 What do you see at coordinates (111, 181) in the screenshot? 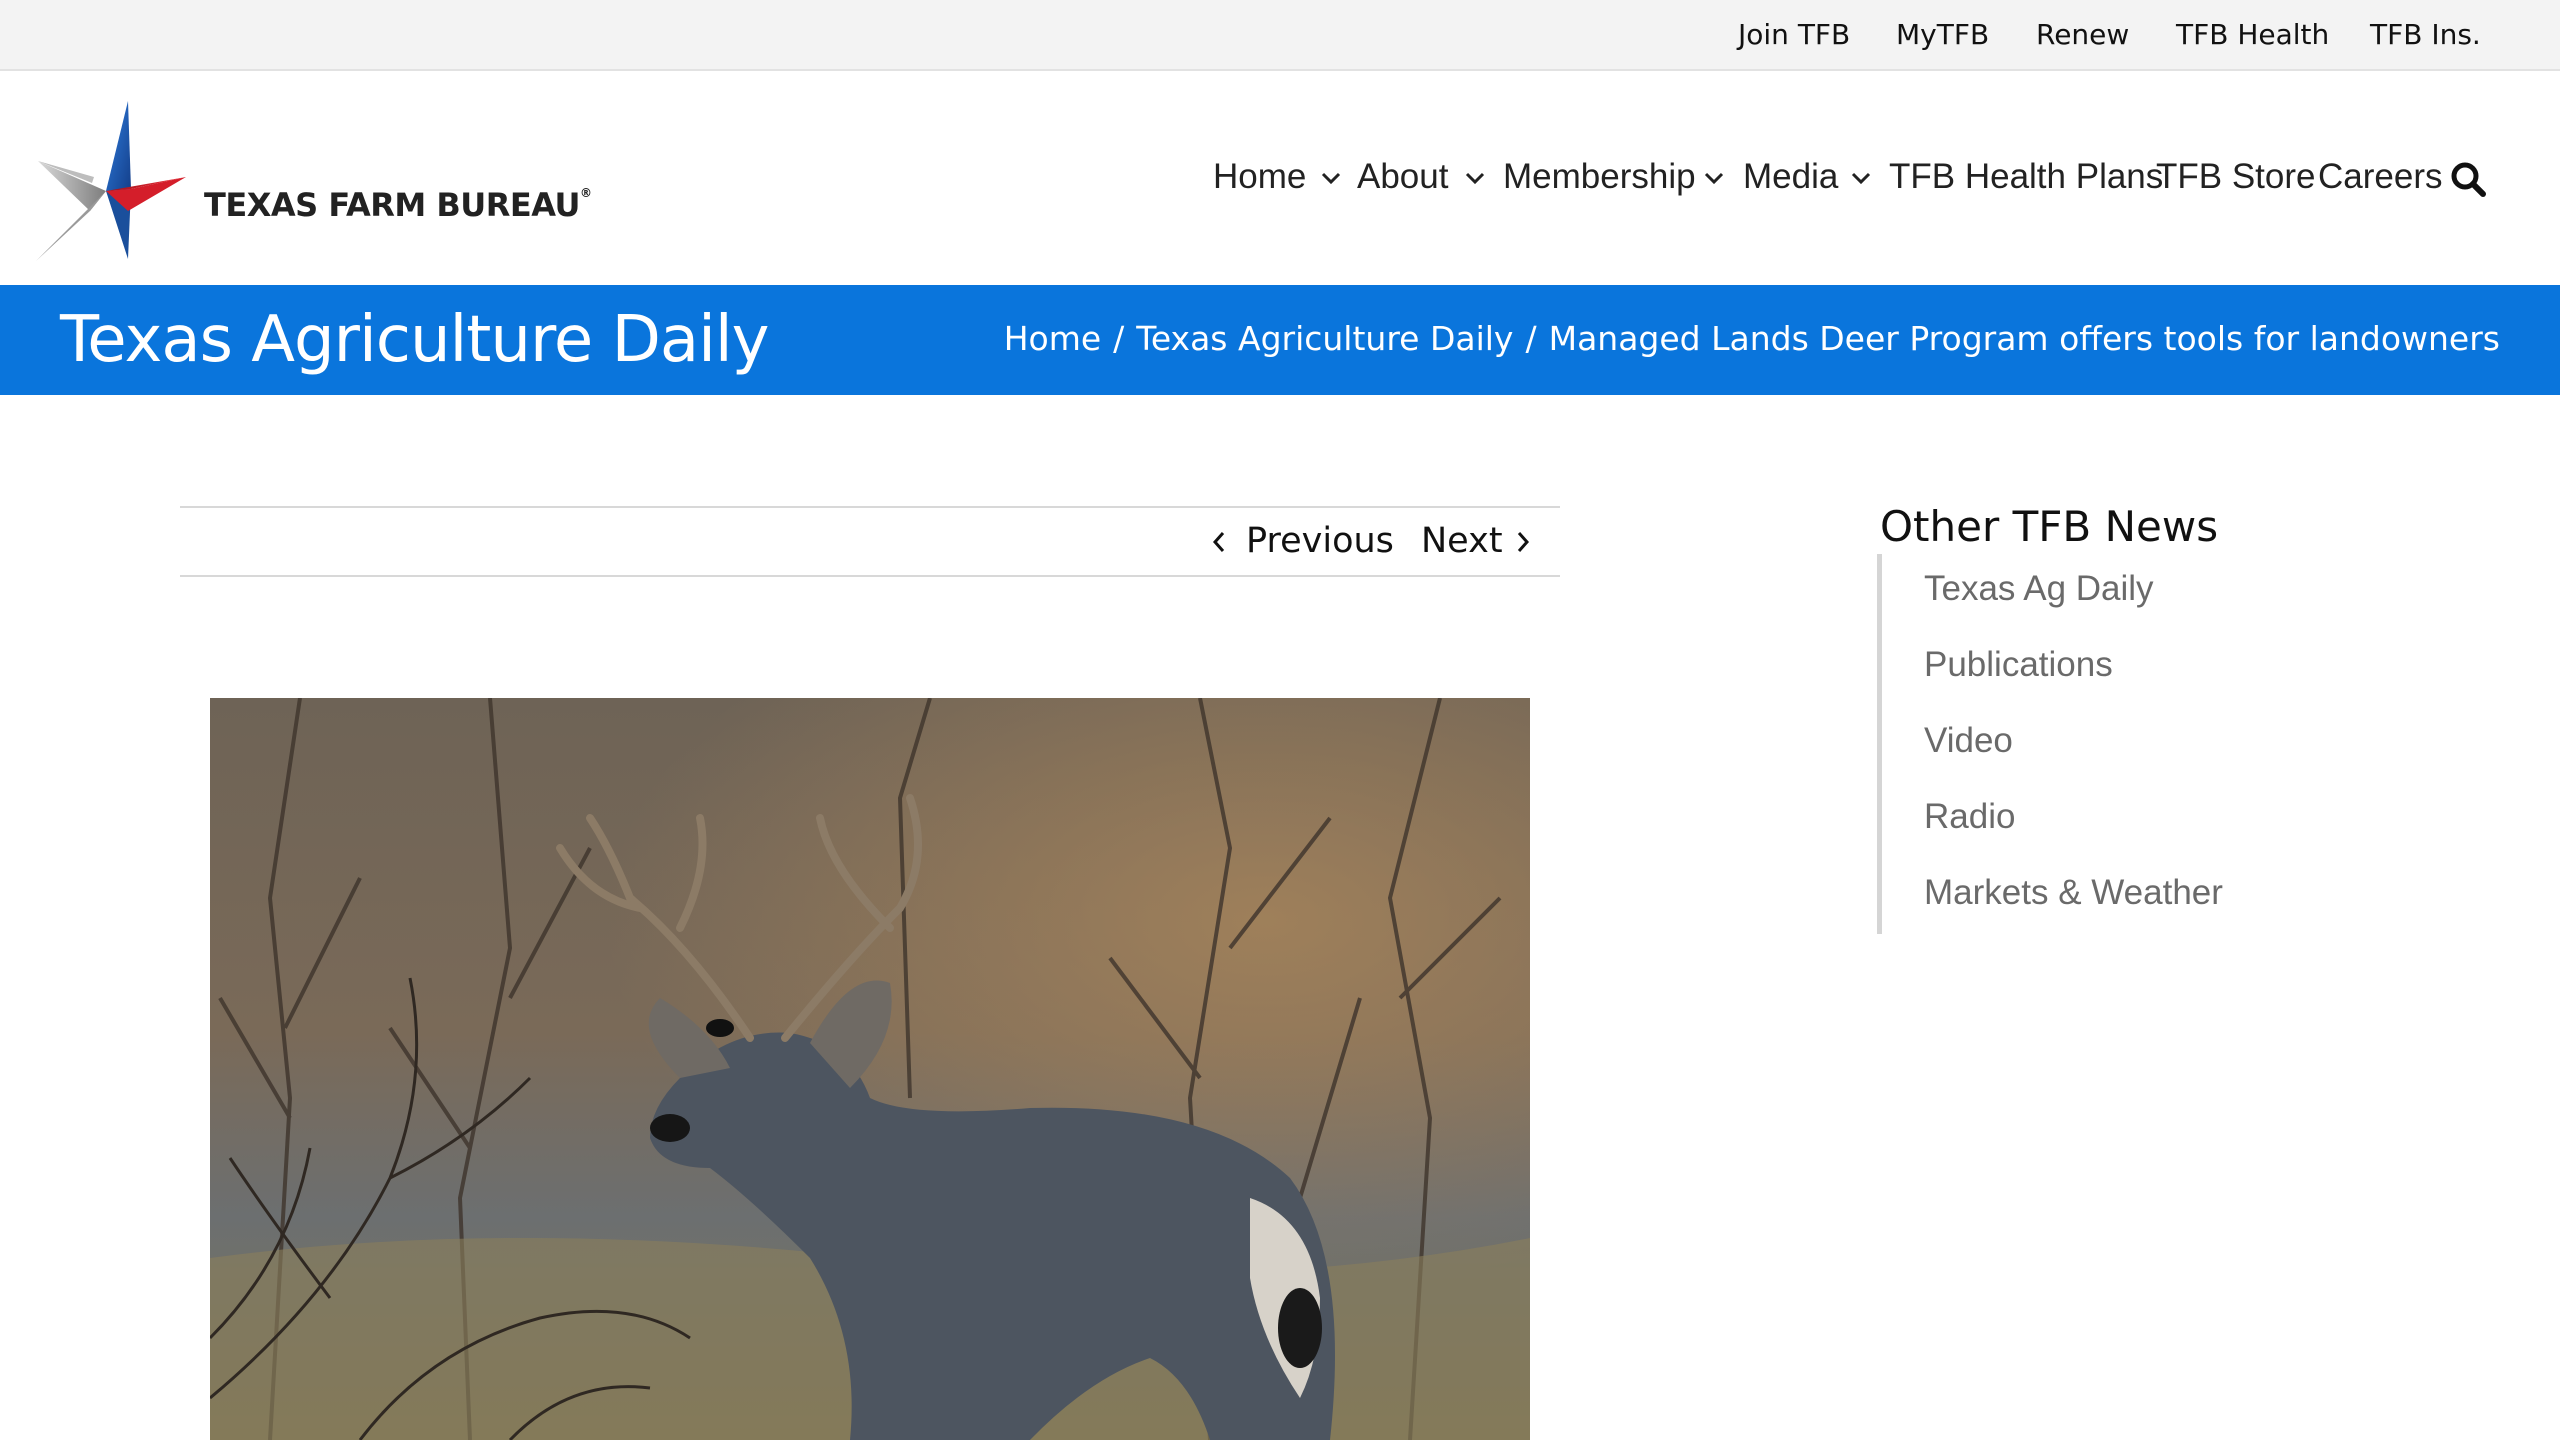
I see `star-logo-icon` at bounding box center [111, 181].